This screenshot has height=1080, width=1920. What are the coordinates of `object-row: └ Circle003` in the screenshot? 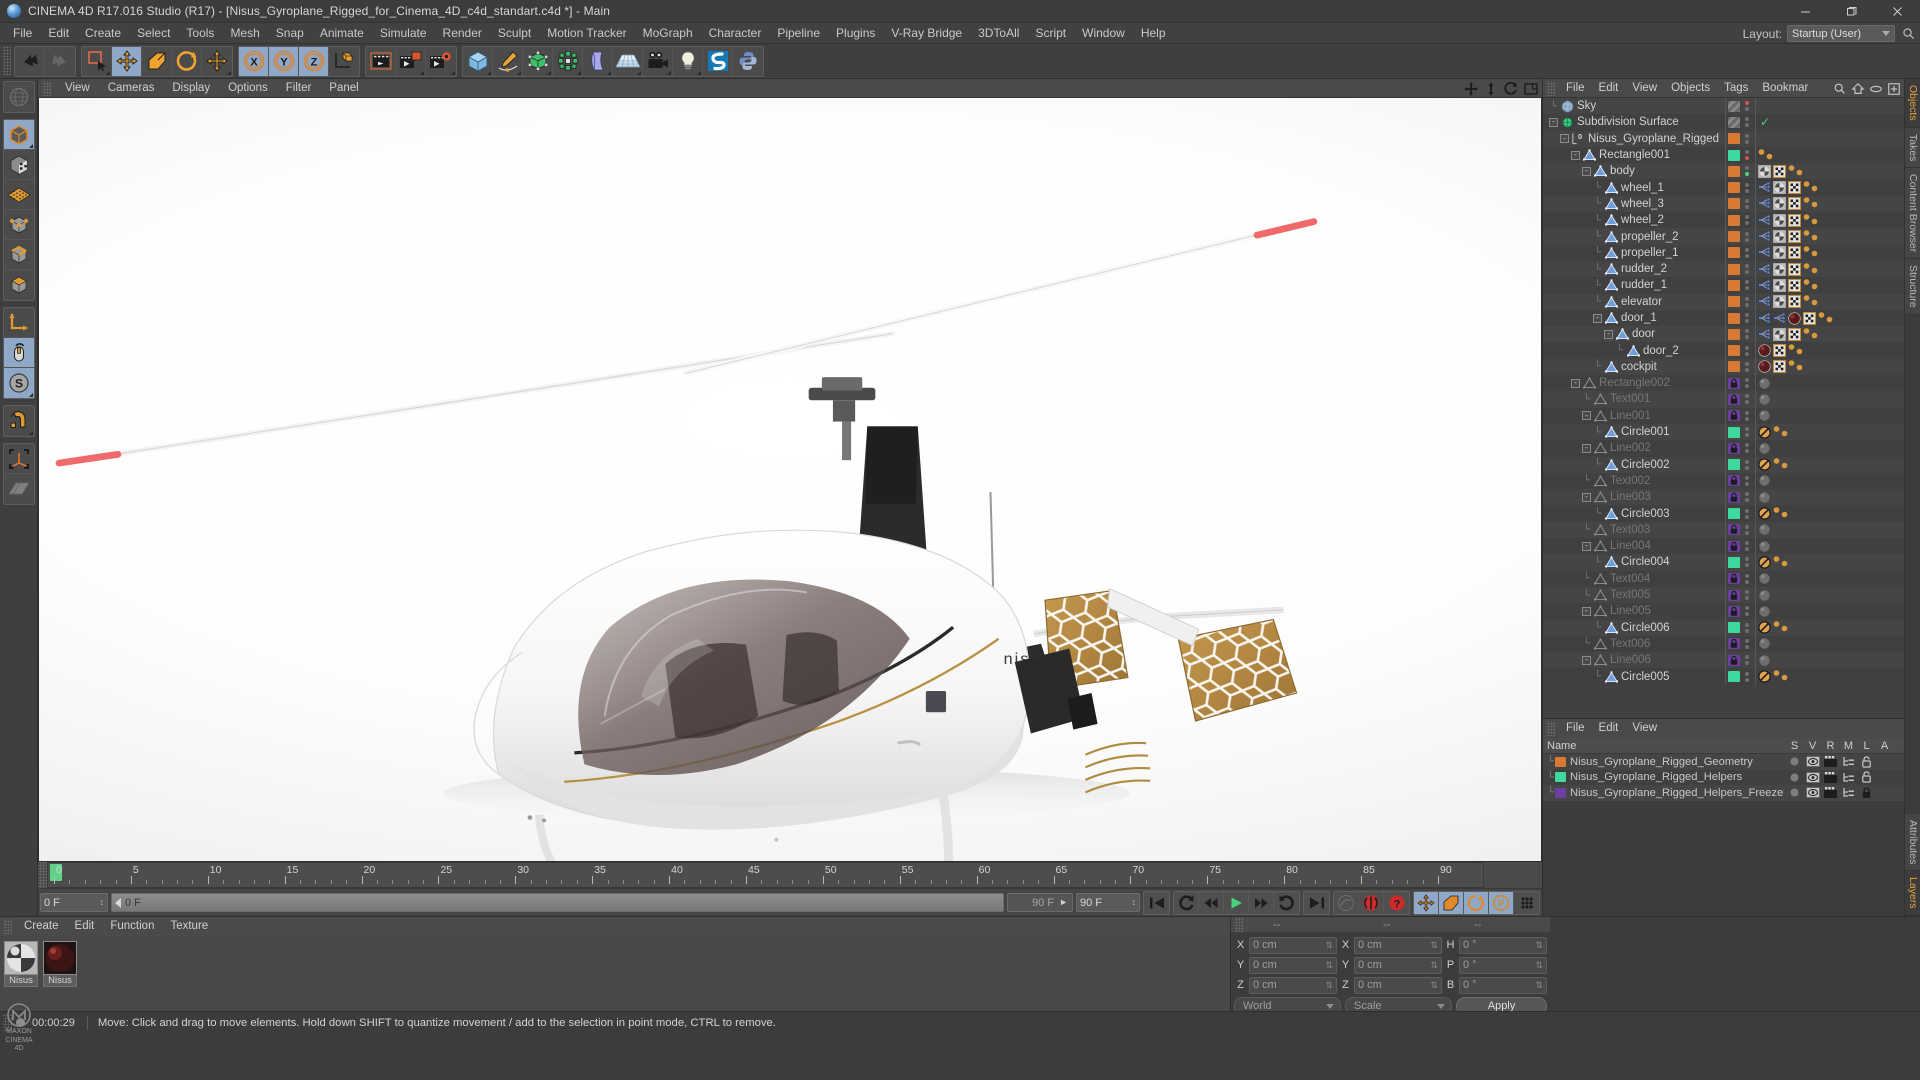 It's located at (1723, 513).